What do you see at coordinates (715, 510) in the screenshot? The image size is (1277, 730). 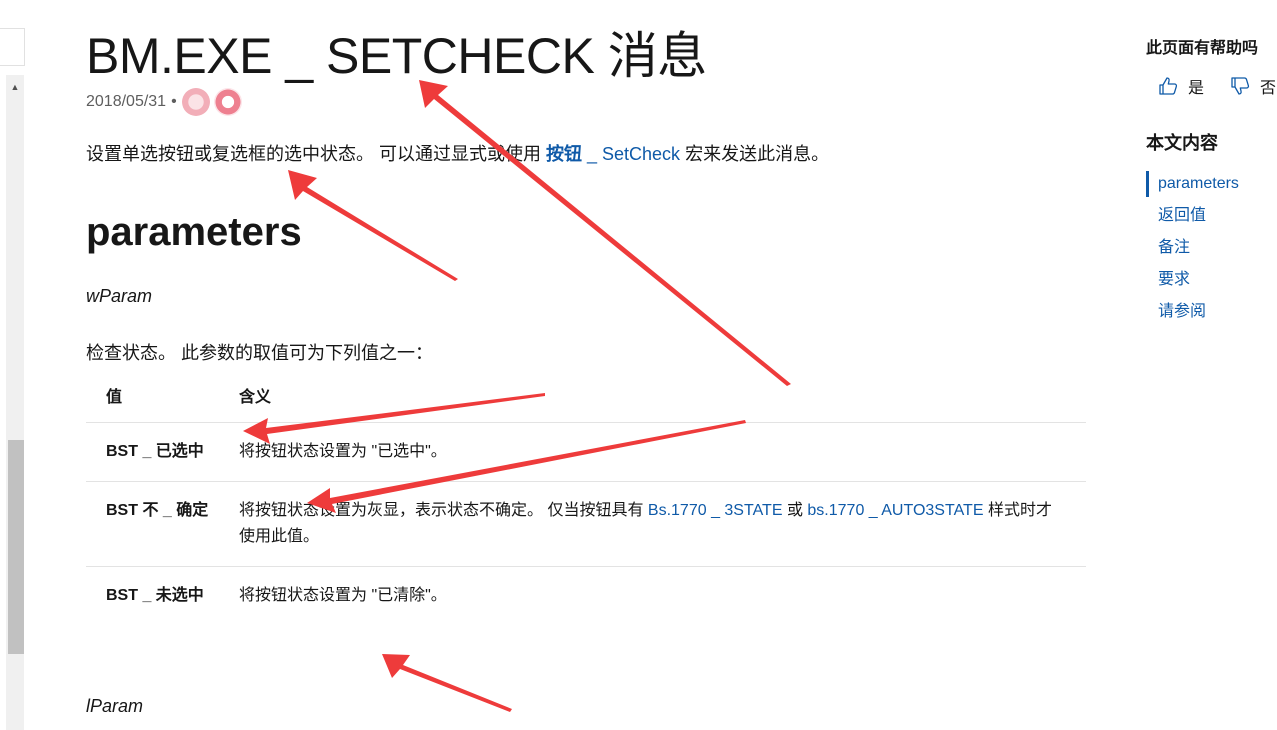 I see `bs-3state-link: Bs.1770 _ 3STATE` at bounding box center [715, 510].